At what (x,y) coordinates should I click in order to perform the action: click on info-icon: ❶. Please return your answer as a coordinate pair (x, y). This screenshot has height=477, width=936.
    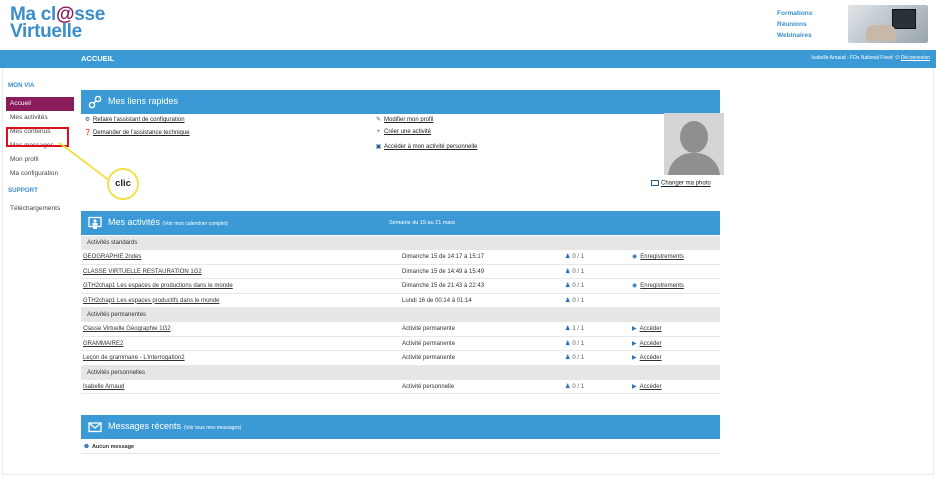
    Looking at the image, I should click on (86, 447).